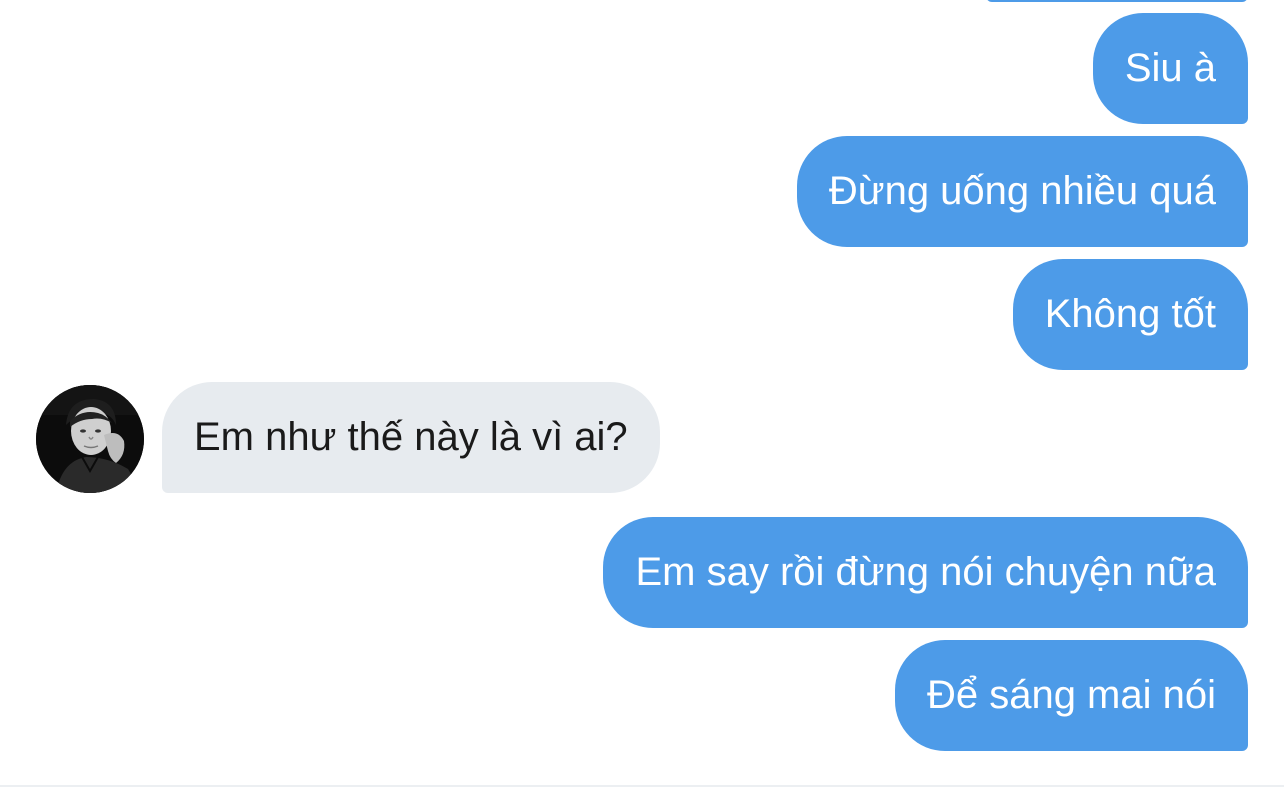 The height and width of the screenshot is (787, 1284). I want to click on outgoing-message-bubble: Em say rồi đừng nói chuyện nữa, so click(925, 572).